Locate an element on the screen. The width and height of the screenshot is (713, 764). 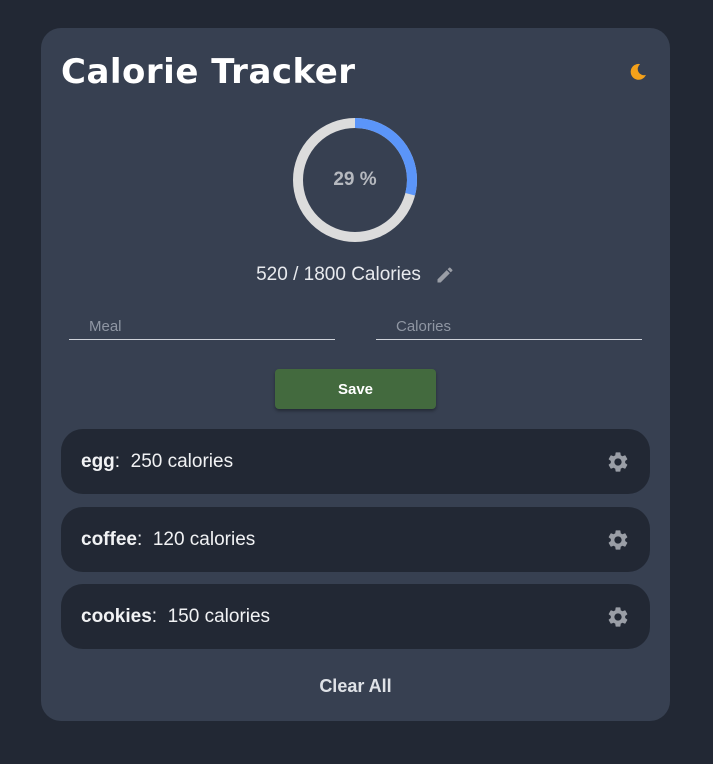
list-item: egg: 250 calories is located at coordinates (355, 461).